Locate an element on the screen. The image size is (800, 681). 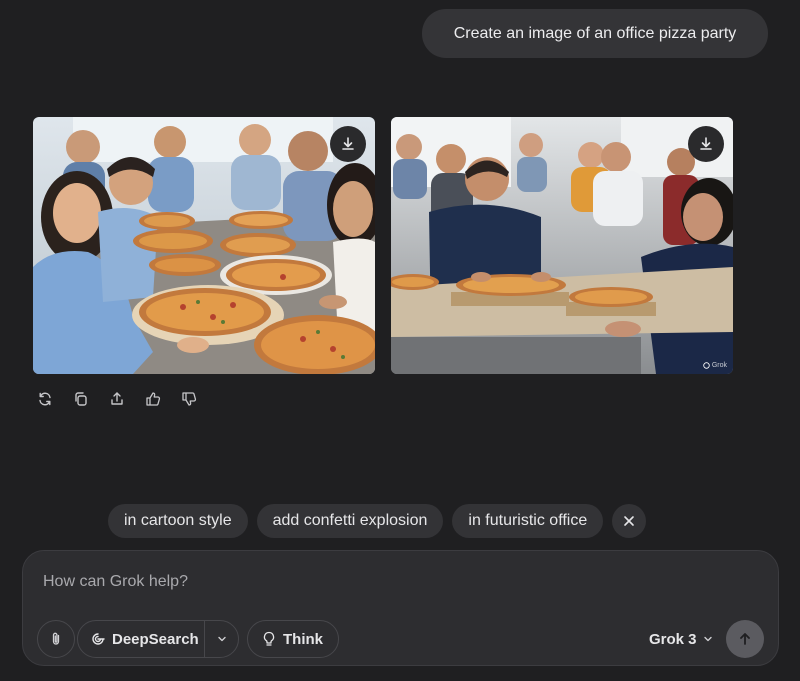
suggestion-chip-cartoon: in cartoon style is located at coordinates (178, 521).